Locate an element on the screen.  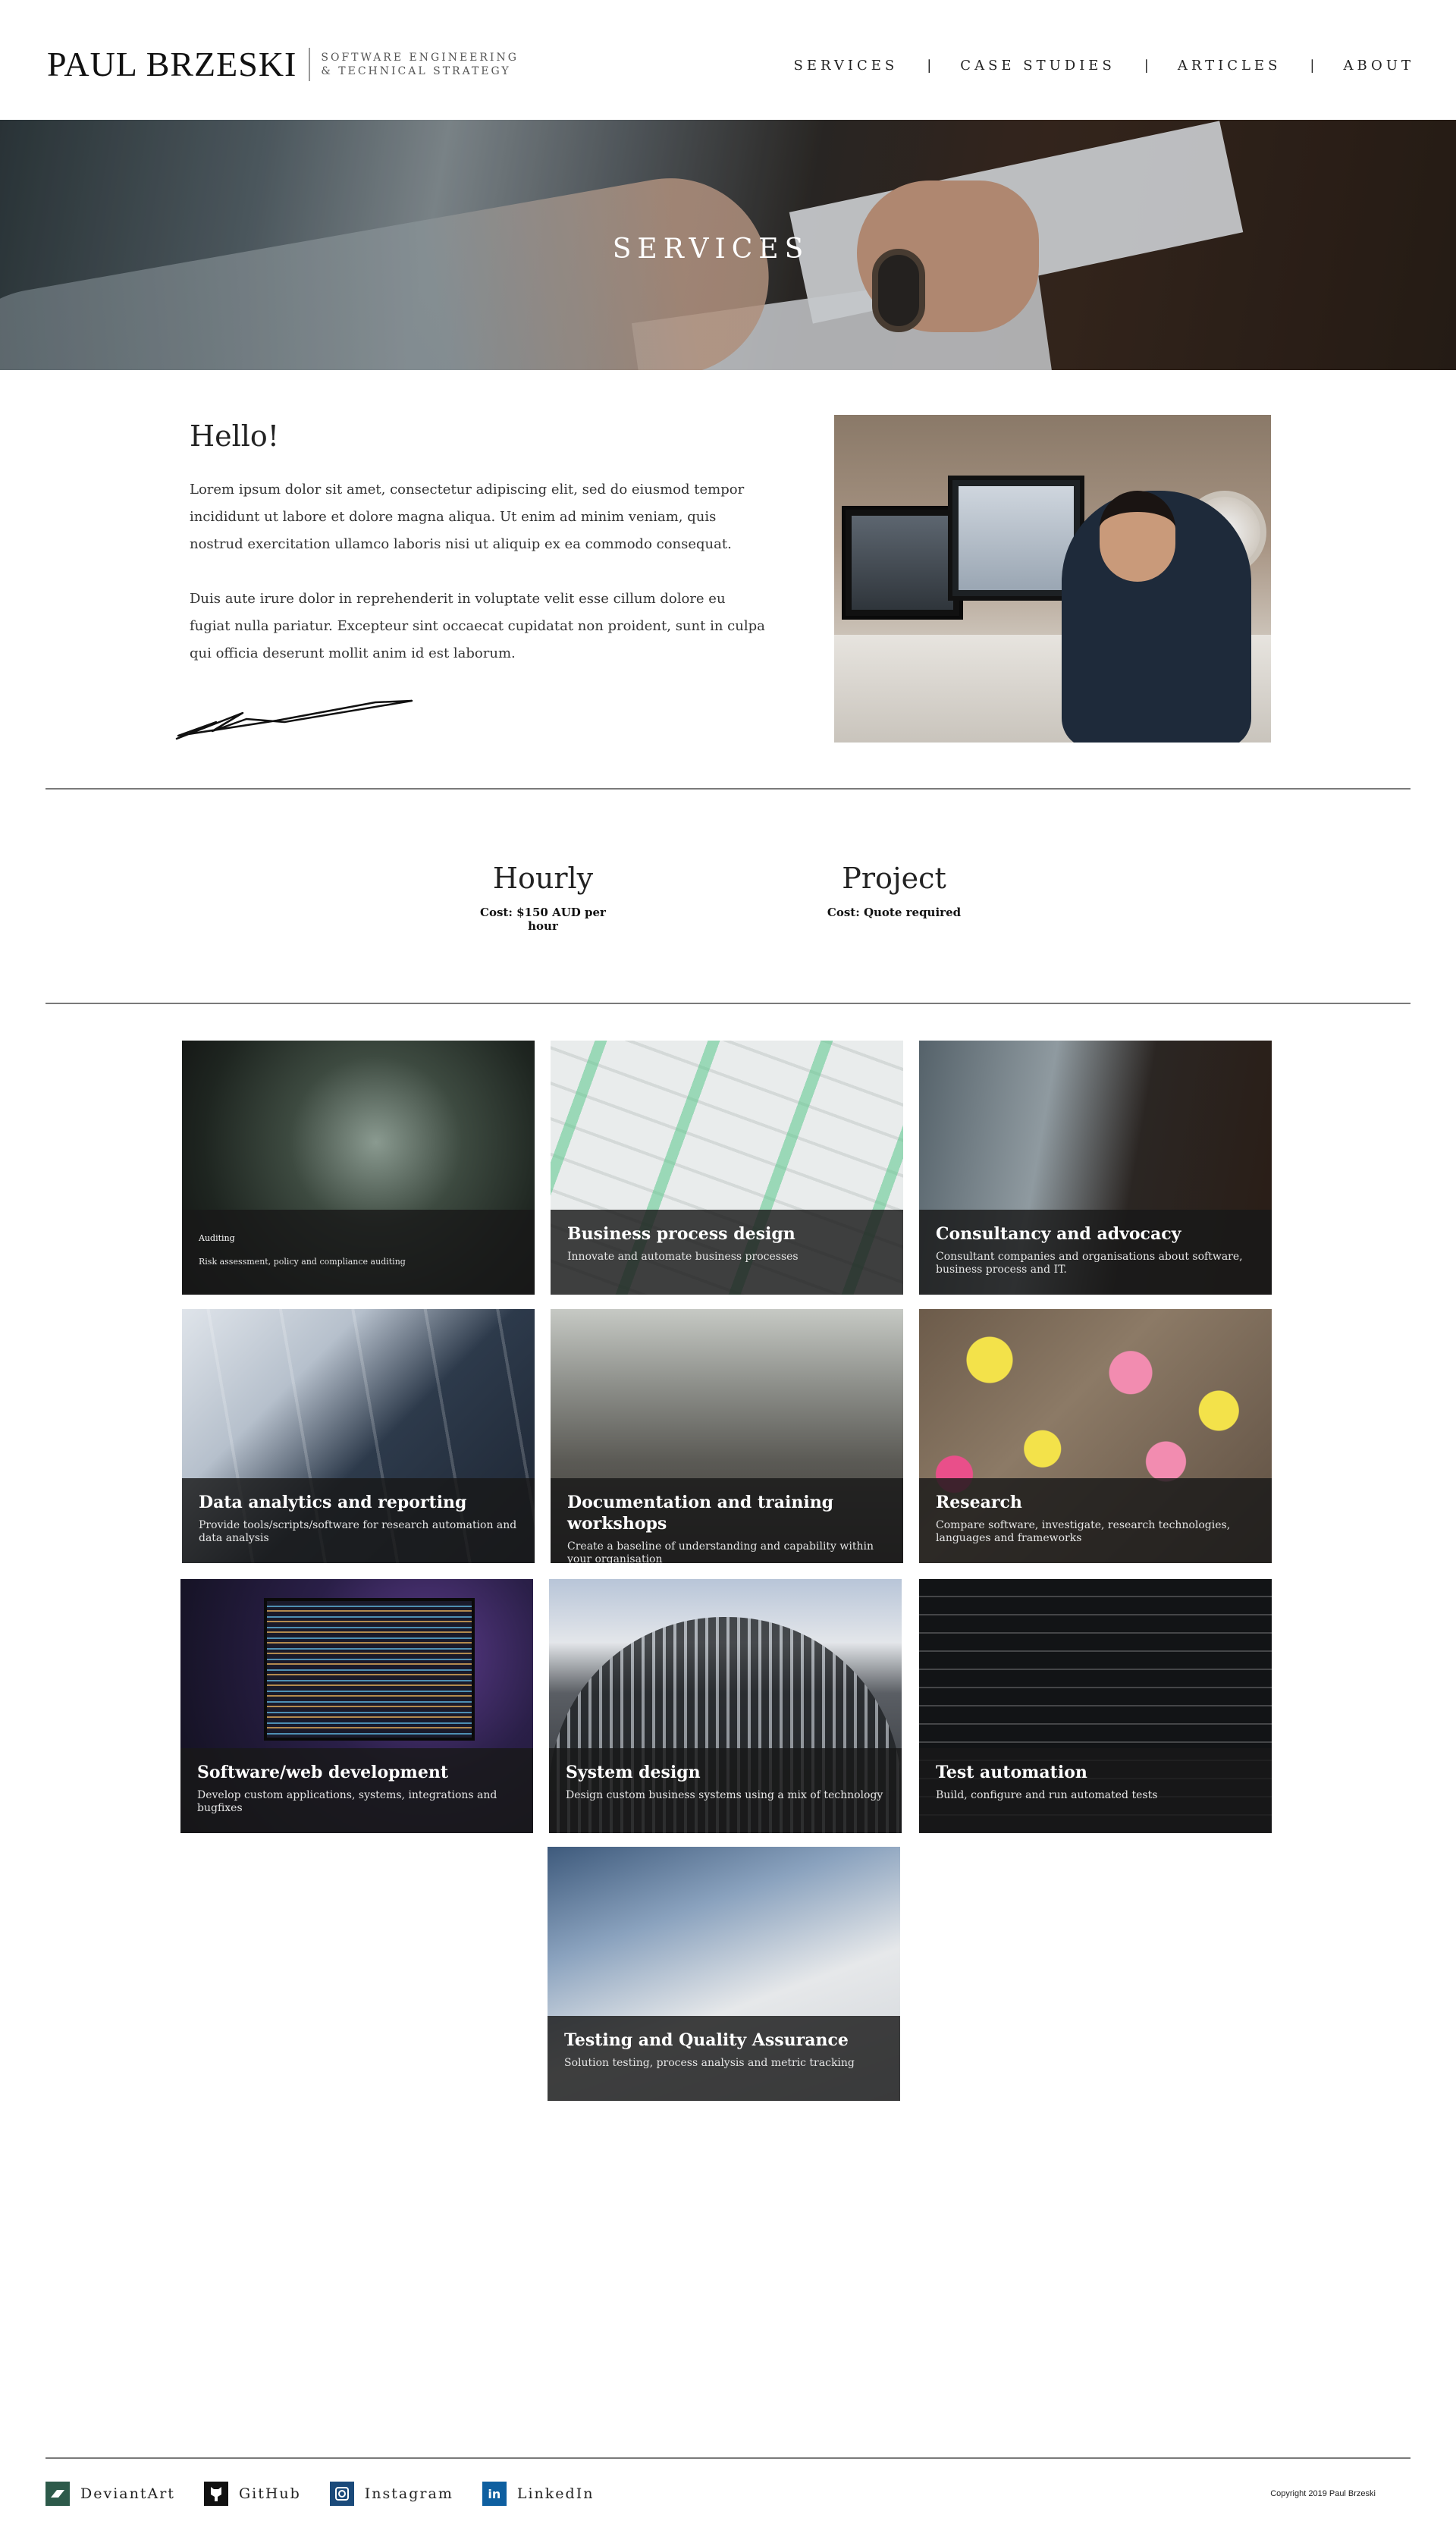
brand-name: PAUL BRZESKI is located at coordinates (172, 64).